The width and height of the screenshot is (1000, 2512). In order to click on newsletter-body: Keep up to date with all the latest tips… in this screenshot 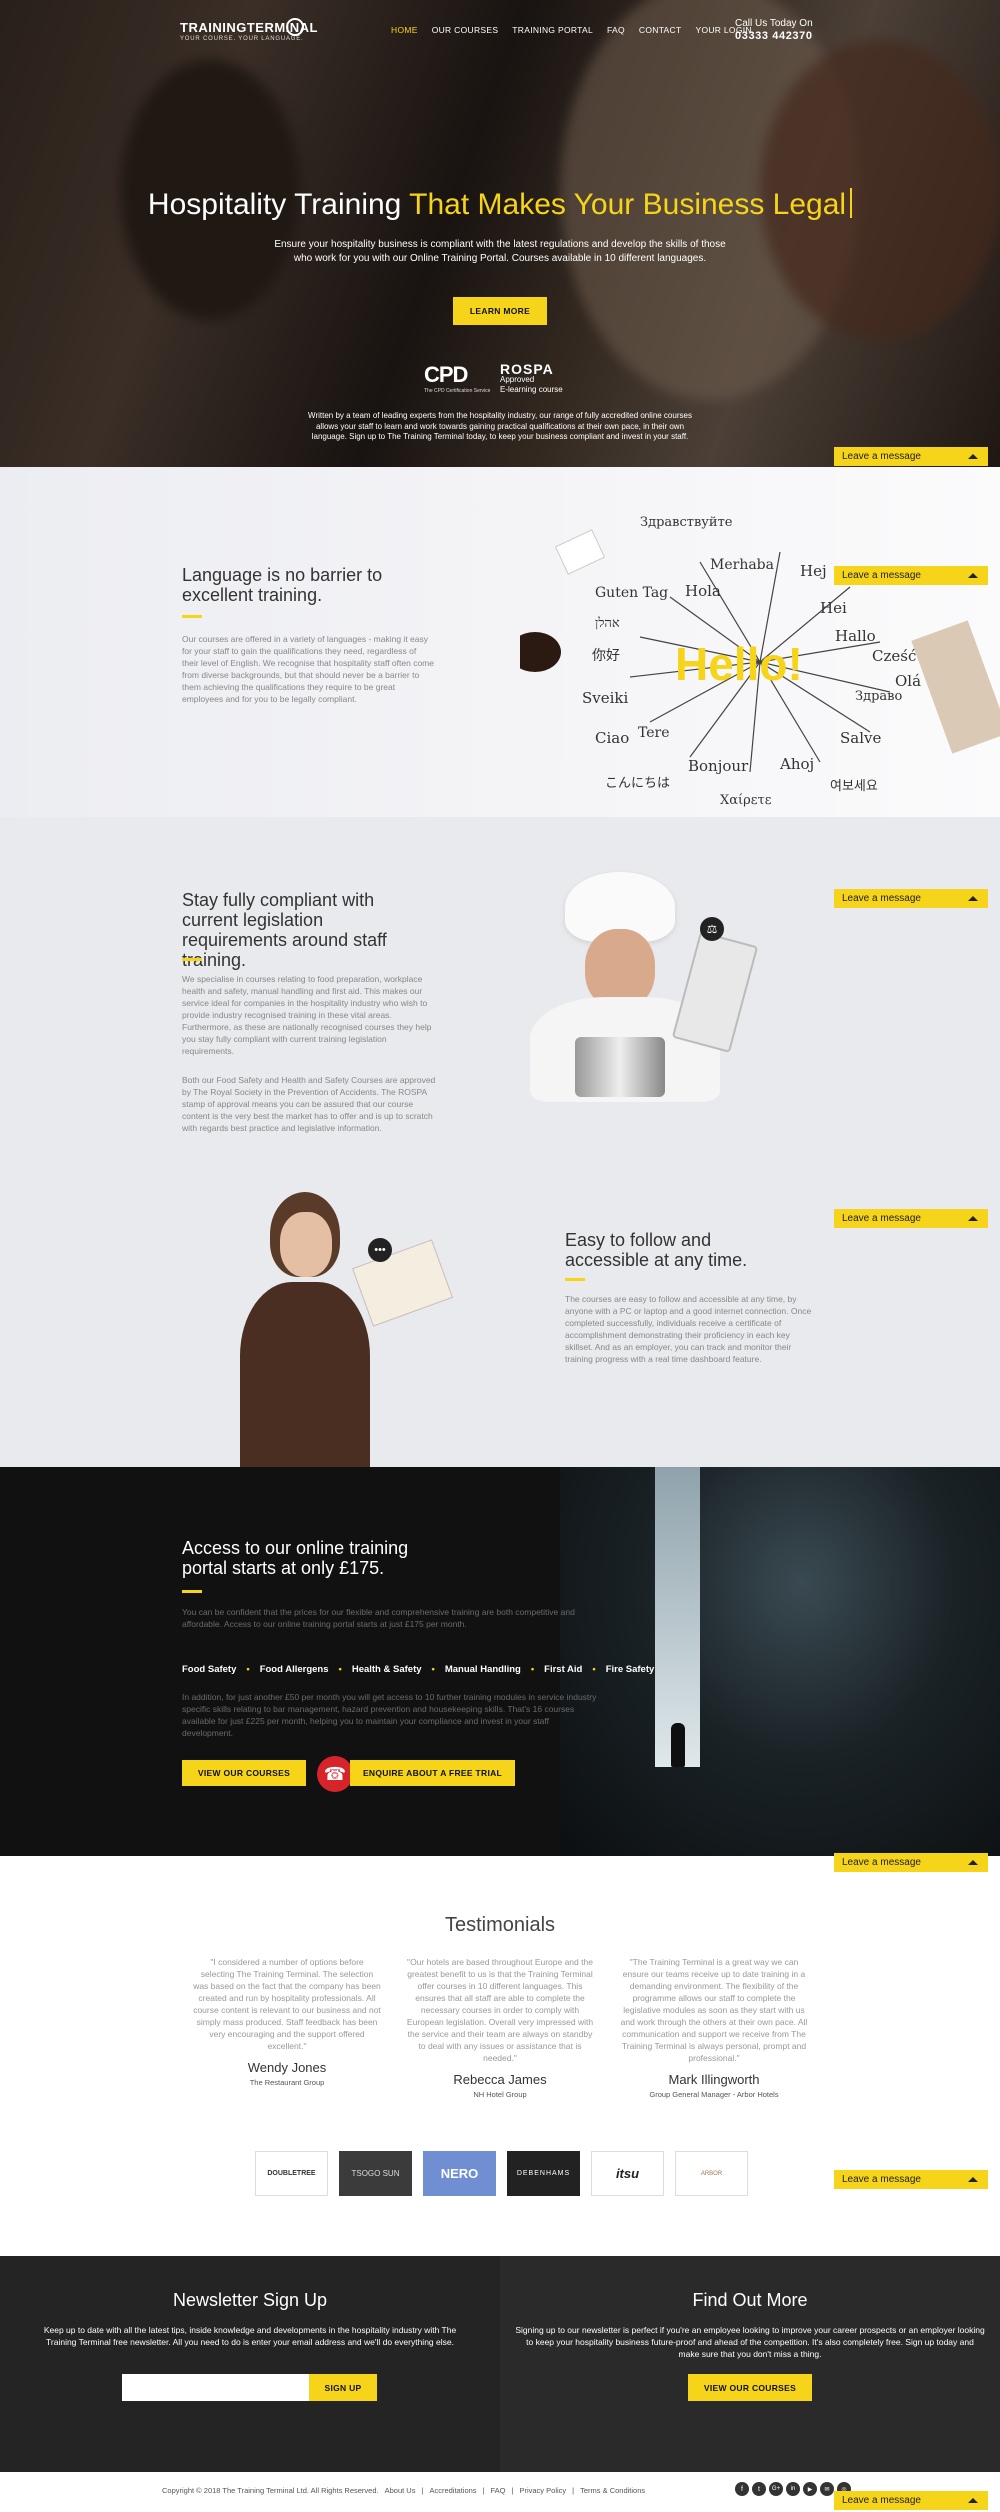, I will do `click(250, 2336)`.